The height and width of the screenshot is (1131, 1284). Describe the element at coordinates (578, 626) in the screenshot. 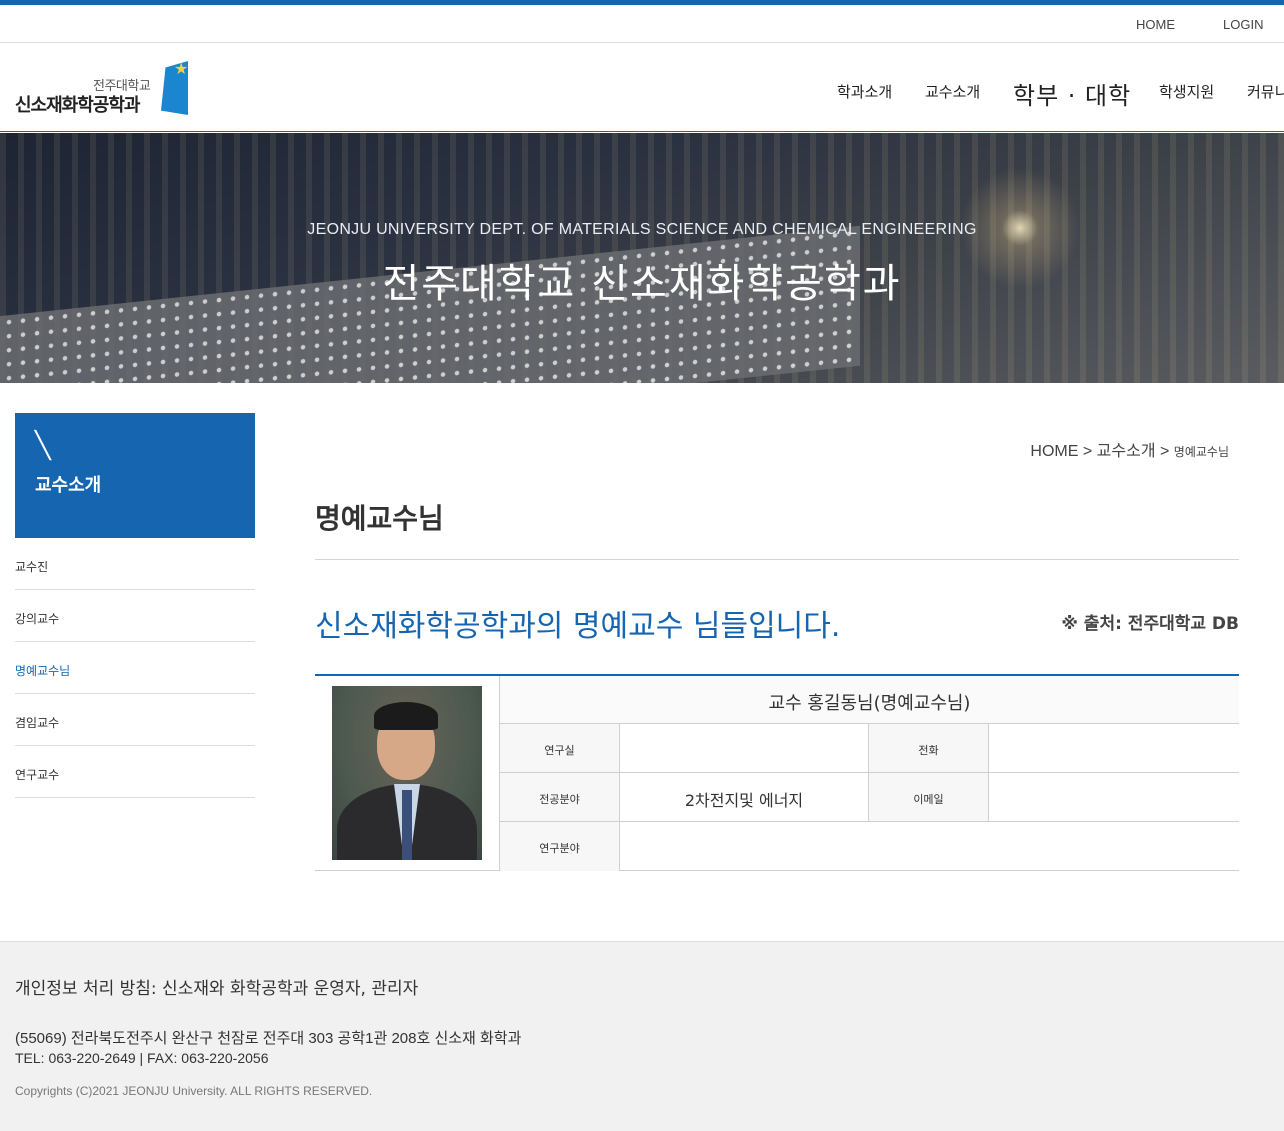

I see `lead-heading: 신소재화학공학과의 명예교수 님들입니다.` at that location.